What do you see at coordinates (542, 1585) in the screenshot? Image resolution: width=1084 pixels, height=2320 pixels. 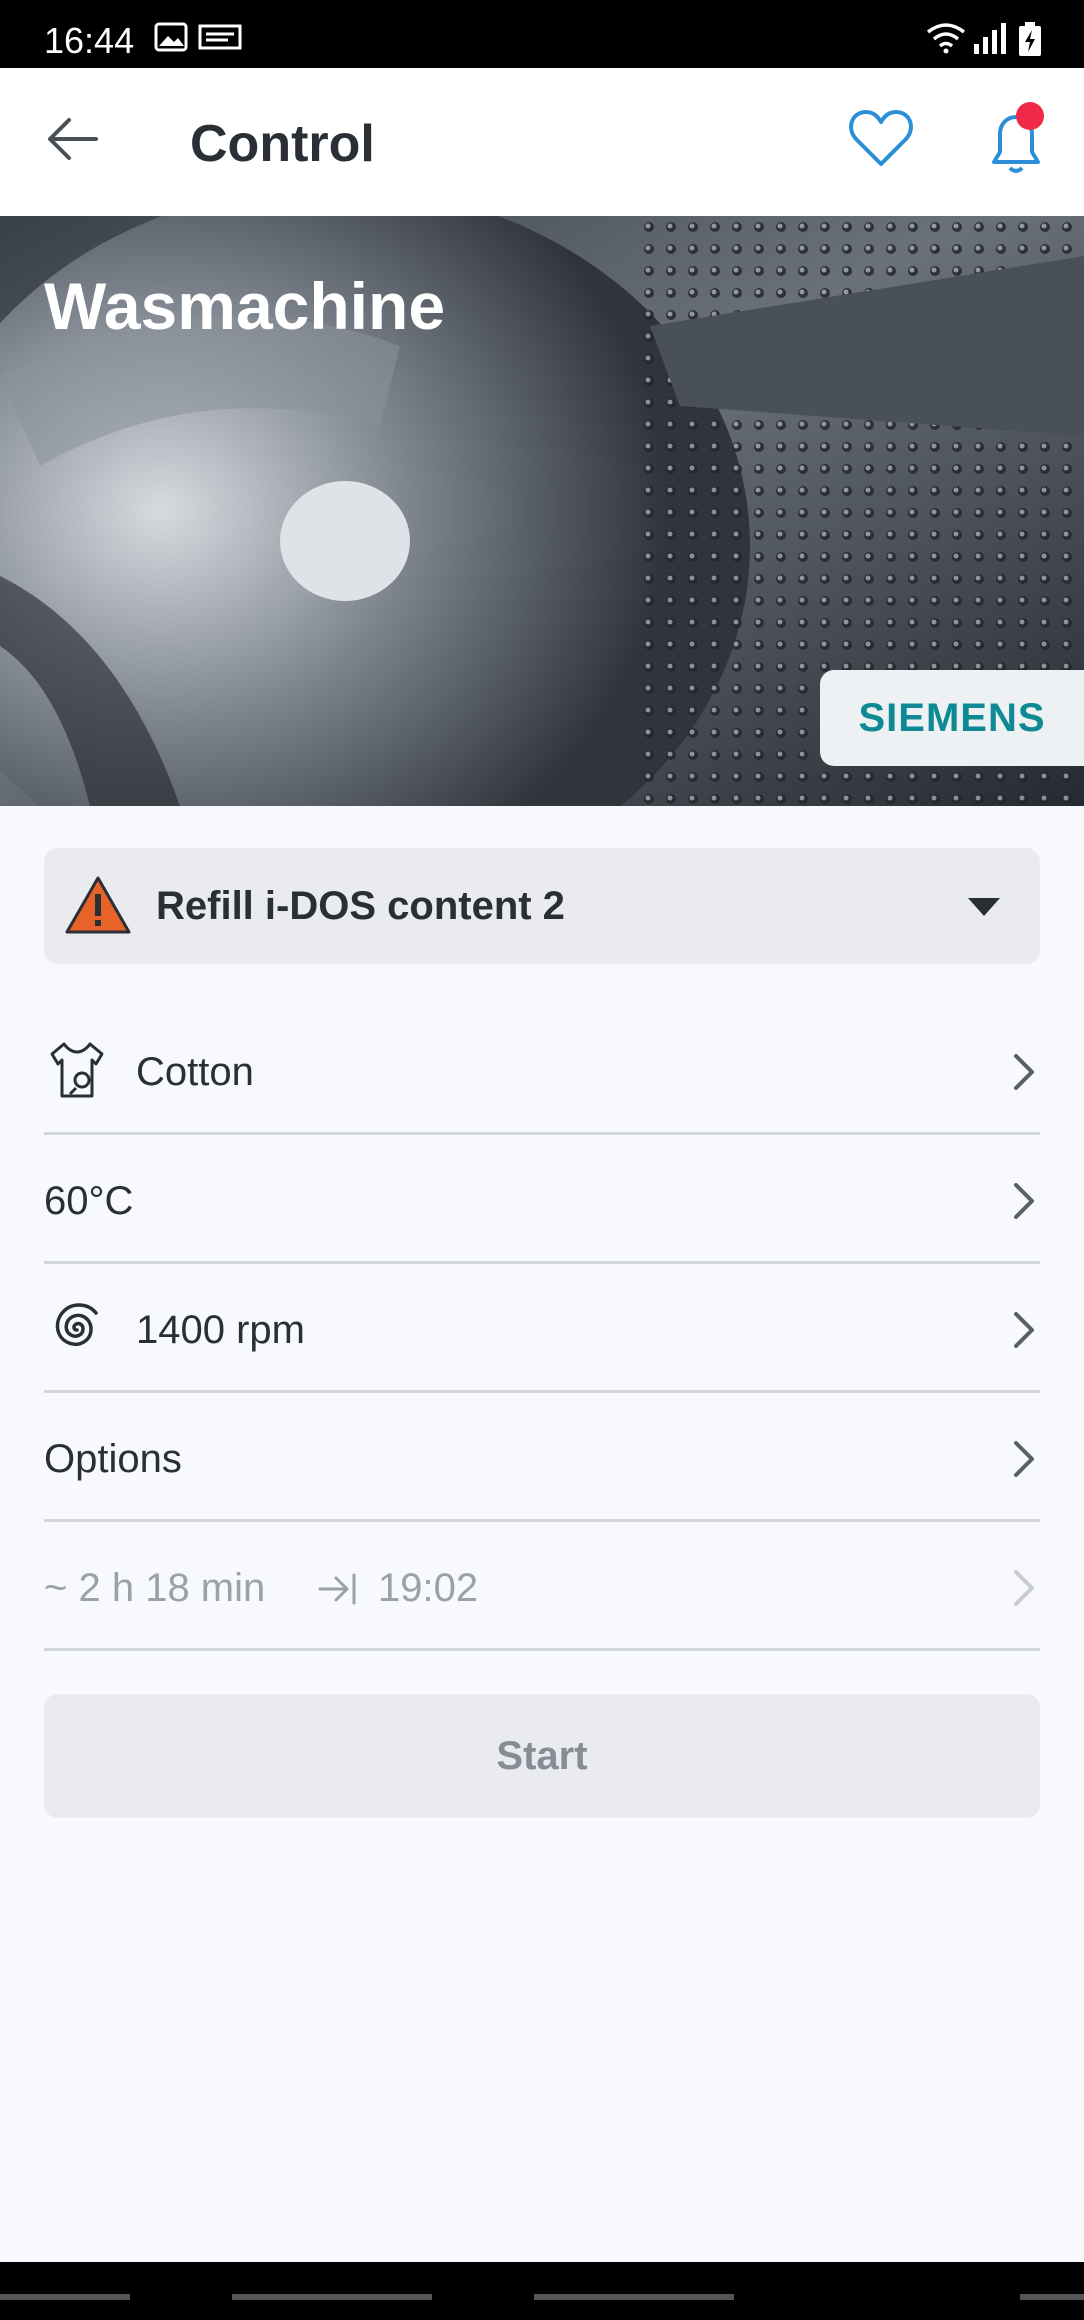 I see `duration-row: ~ 2 h 18 min 19:02` at bounding box center [542, 1585].